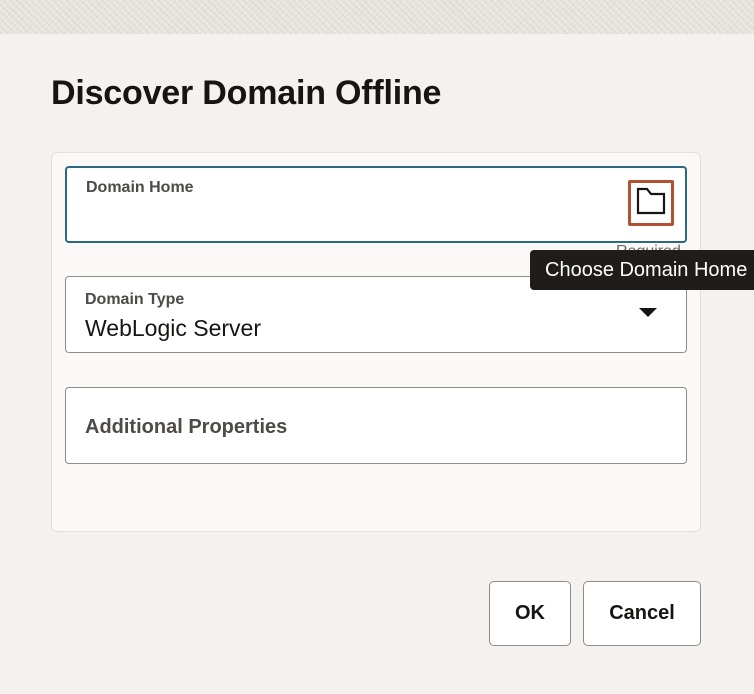 This screenshot has width=754, height=694. I want to click on domain-type-label: Domain Type, so click(135, 299).